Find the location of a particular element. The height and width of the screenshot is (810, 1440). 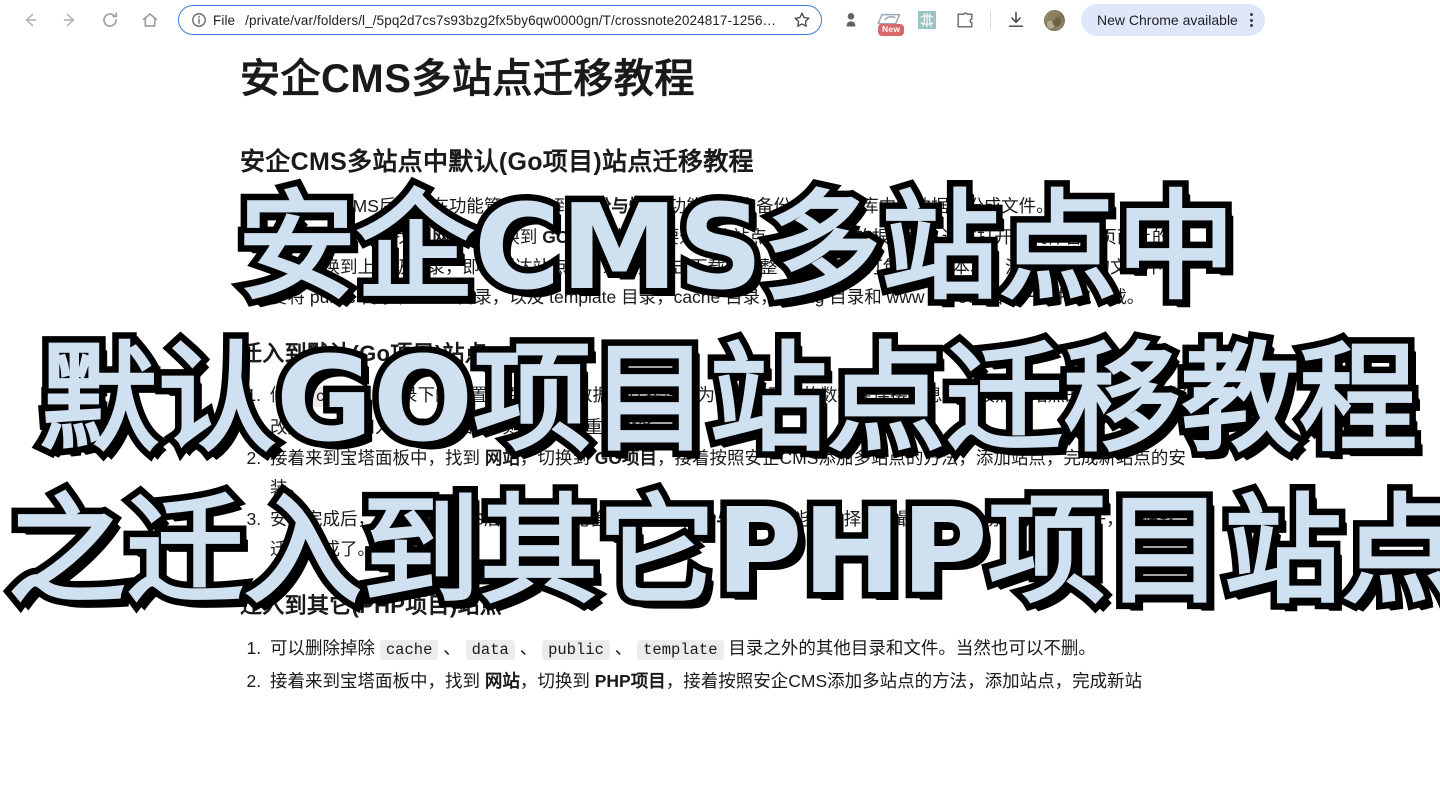

toolbar-actions: New New Chrome available is located at coordinates (1048, 20).